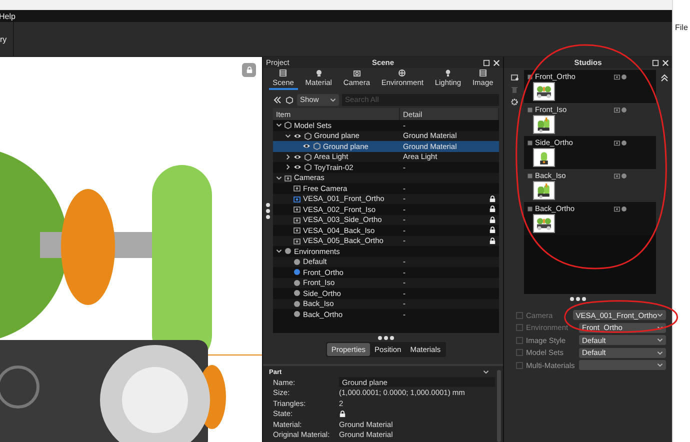 This screenshot has width=690, height=442. Describe the element at coordinates (7, 39) in the screenshot. I see `toolbar-label: ry` at that location.